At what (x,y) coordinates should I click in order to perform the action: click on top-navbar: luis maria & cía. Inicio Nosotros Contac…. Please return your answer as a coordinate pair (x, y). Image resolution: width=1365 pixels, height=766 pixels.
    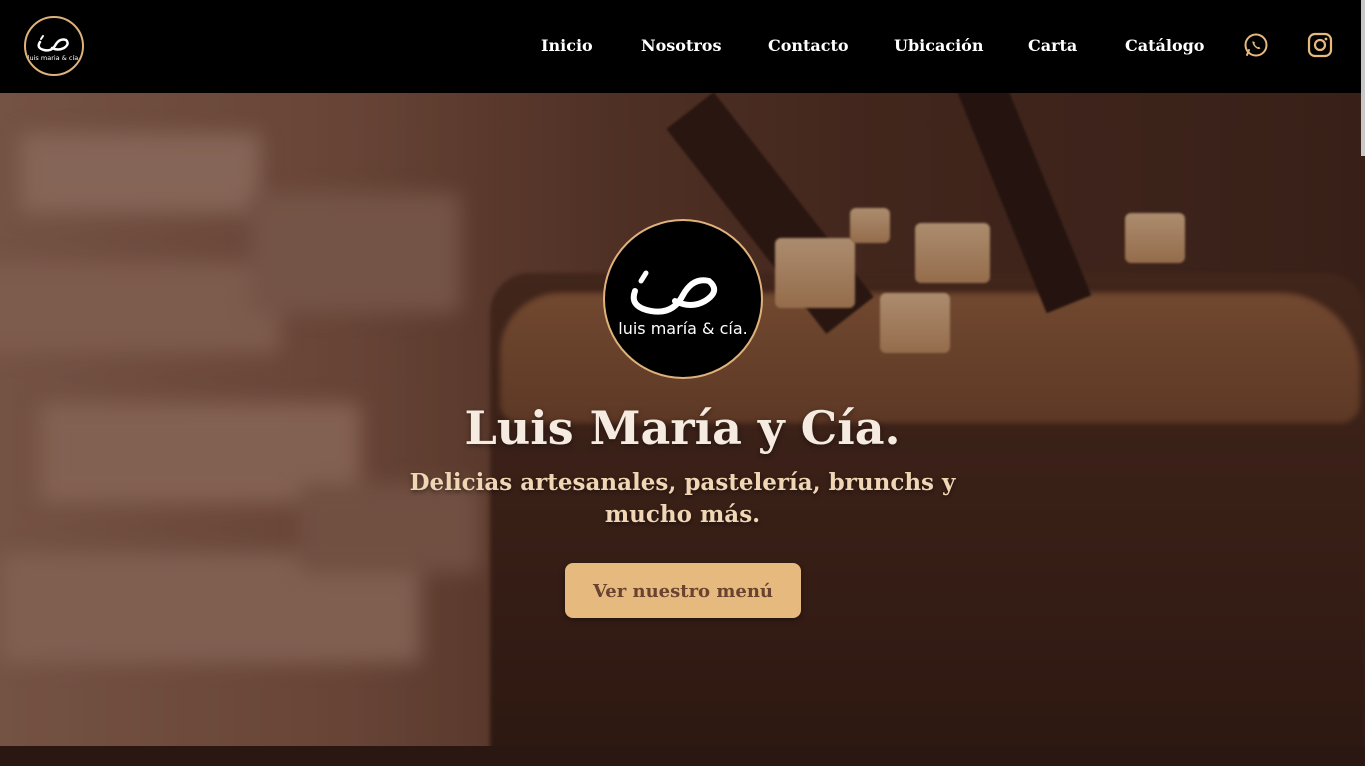
    Looking at the image, I should click on (682, 46).